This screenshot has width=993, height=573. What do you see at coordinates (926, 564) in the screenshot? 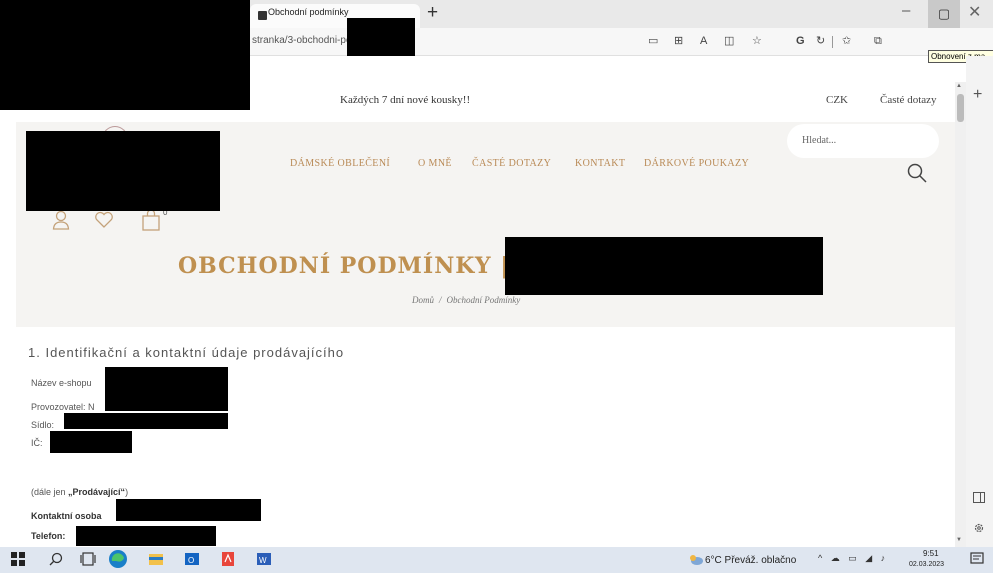
I see `clock-date: 02.03.2023` at bounding box center [926, 564].